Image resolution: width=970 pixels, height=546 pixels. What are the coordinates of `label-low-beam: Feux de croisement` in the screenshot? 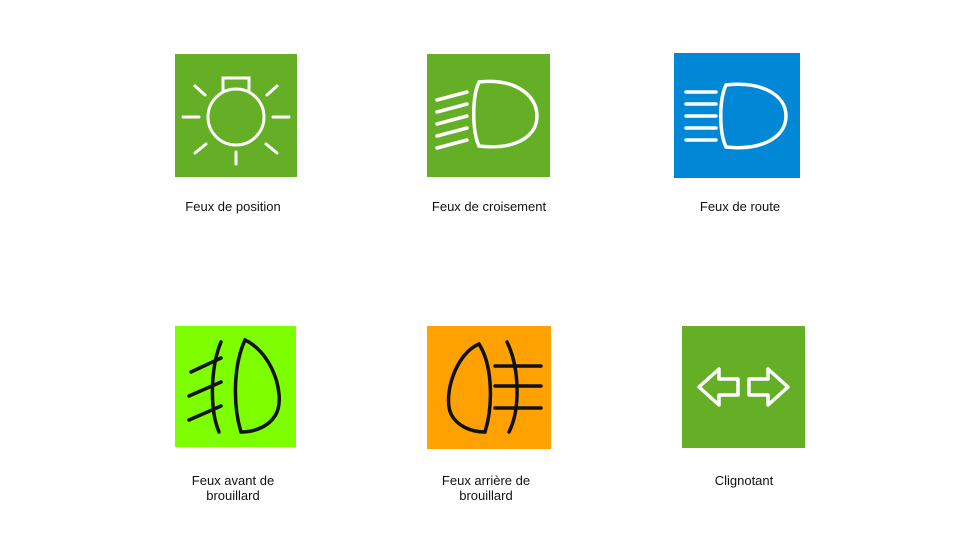 It's located at (489, 206).